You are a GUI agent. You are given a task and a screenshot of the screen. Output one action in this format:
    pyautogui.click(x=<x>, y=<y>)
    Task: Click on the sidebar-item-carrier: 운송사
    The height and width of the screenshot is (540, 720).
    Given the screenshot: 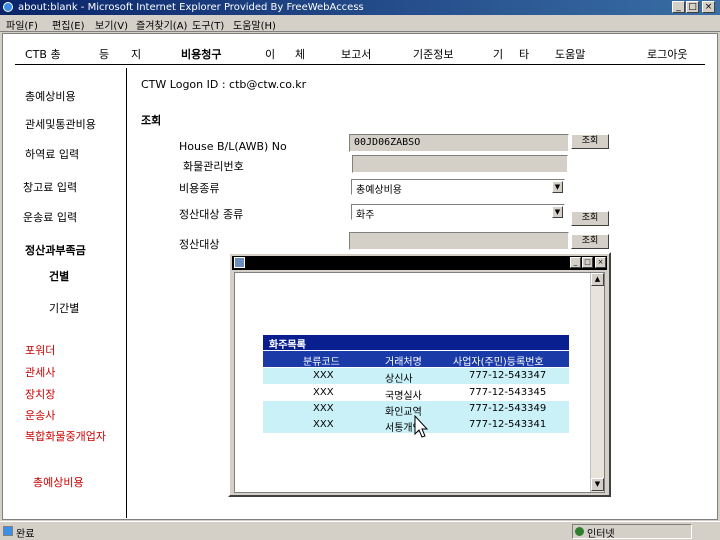 What is the action you would take?
    pyautogui.click(x=40, y=415)
    